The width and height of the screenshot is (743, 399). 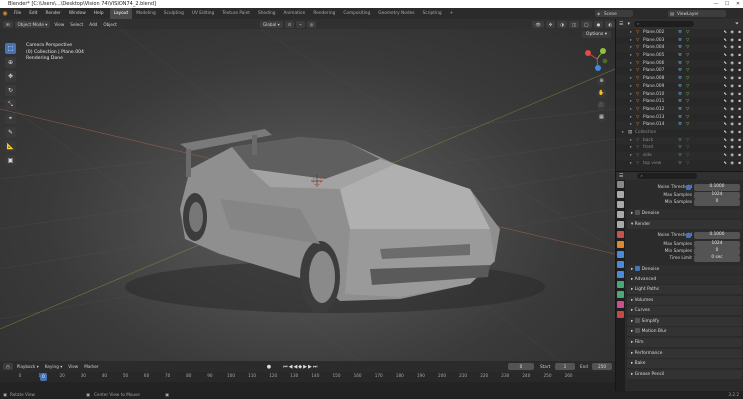 What do you see at coordinates (452, 13) in the screenshot?
I see `add-workspace-button: +` at bounding box center [452, 13].